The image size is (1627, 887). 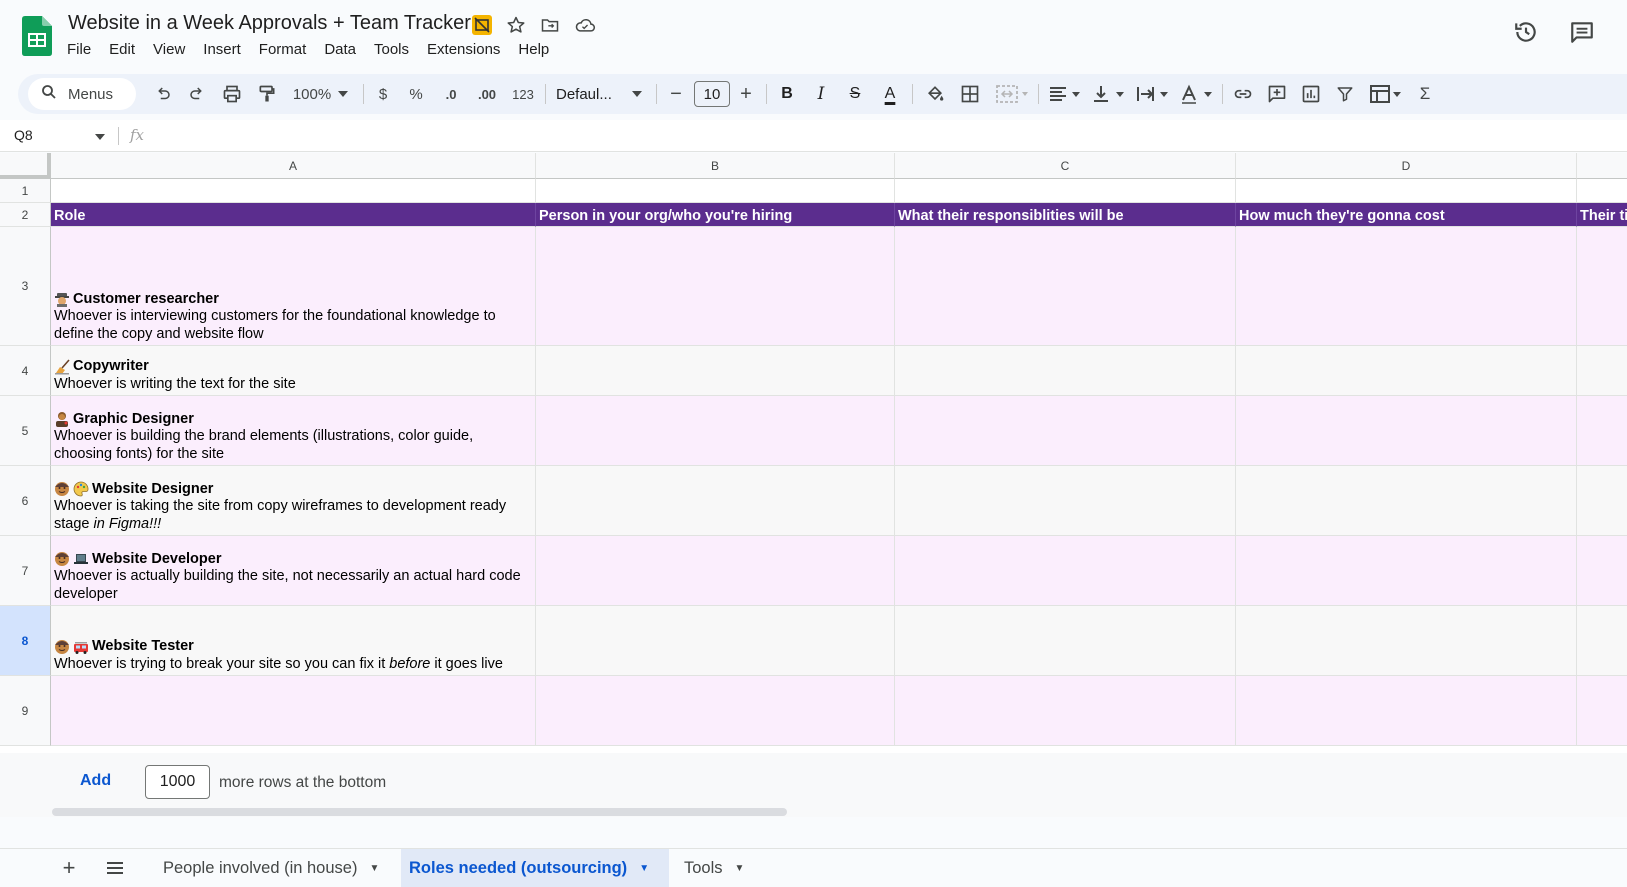 I want to click on cell-b4, so click(x=715, y=371).